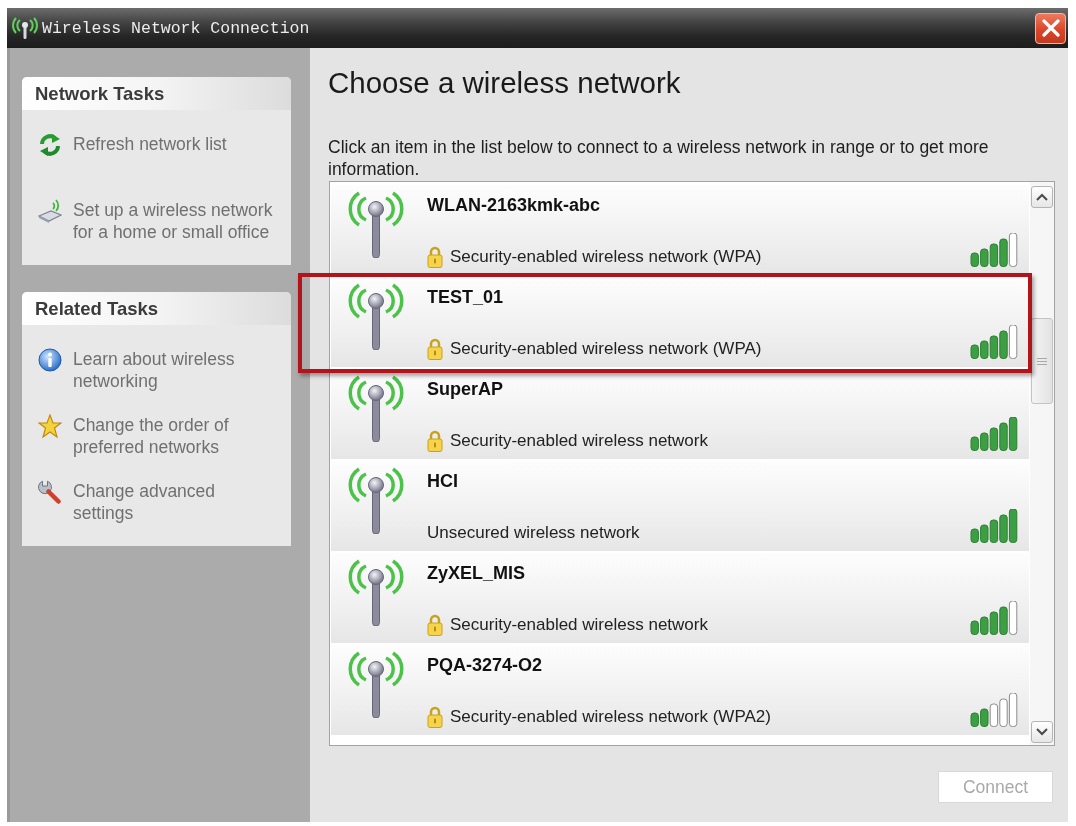 This screenshot has height=826, width=1076. I want to click on window-title: Wireless Network Connection, so click(176, 28).